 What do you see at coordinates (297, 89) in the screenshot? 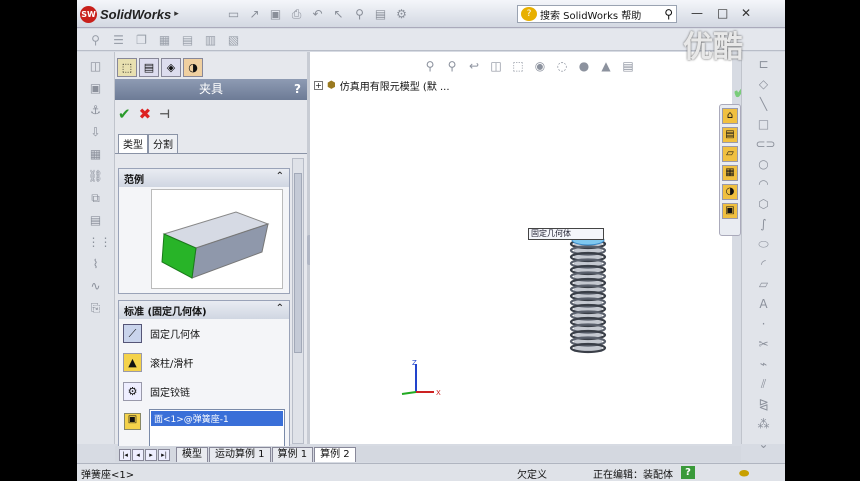
I see `pm-help-button: ?` at bounding box center [297, 89].